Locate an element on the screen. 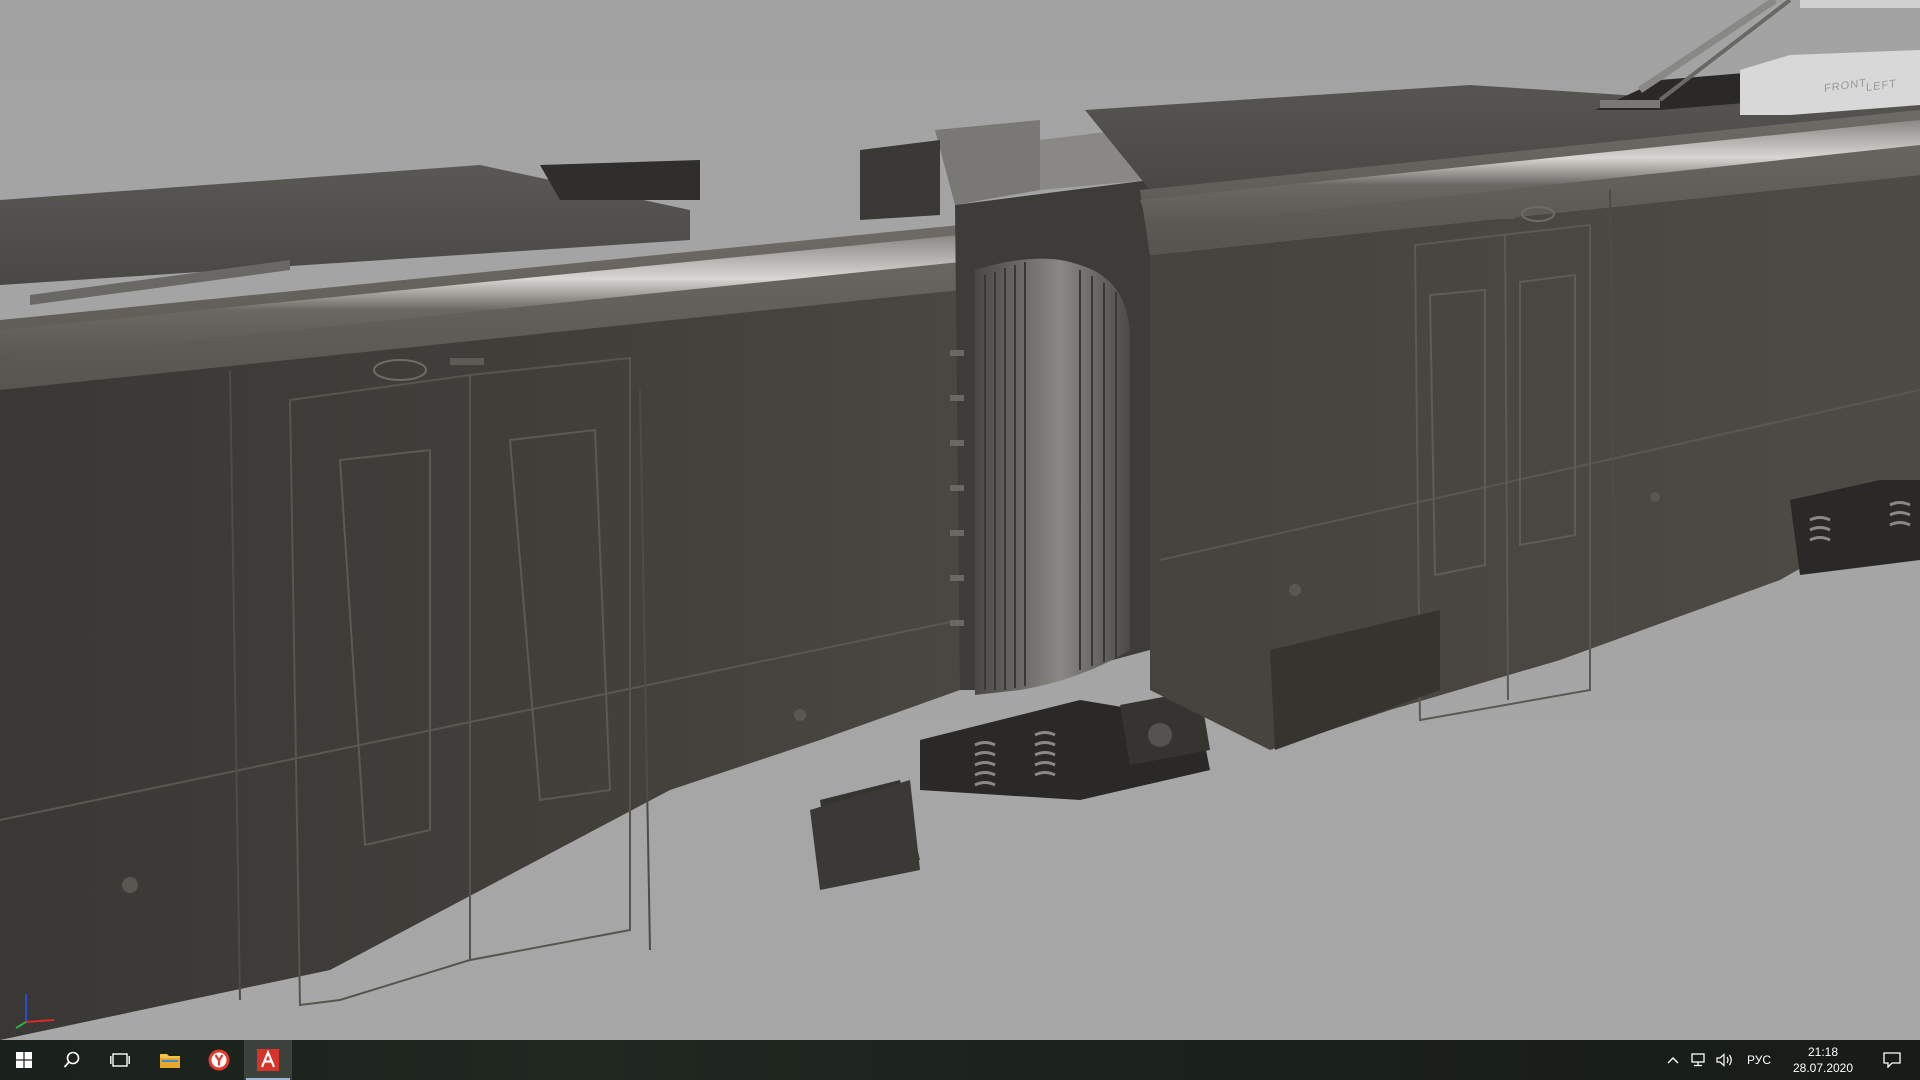 The image size is (1920, 1080). tray-overflow-button is located at coordinates (1673, 1060).